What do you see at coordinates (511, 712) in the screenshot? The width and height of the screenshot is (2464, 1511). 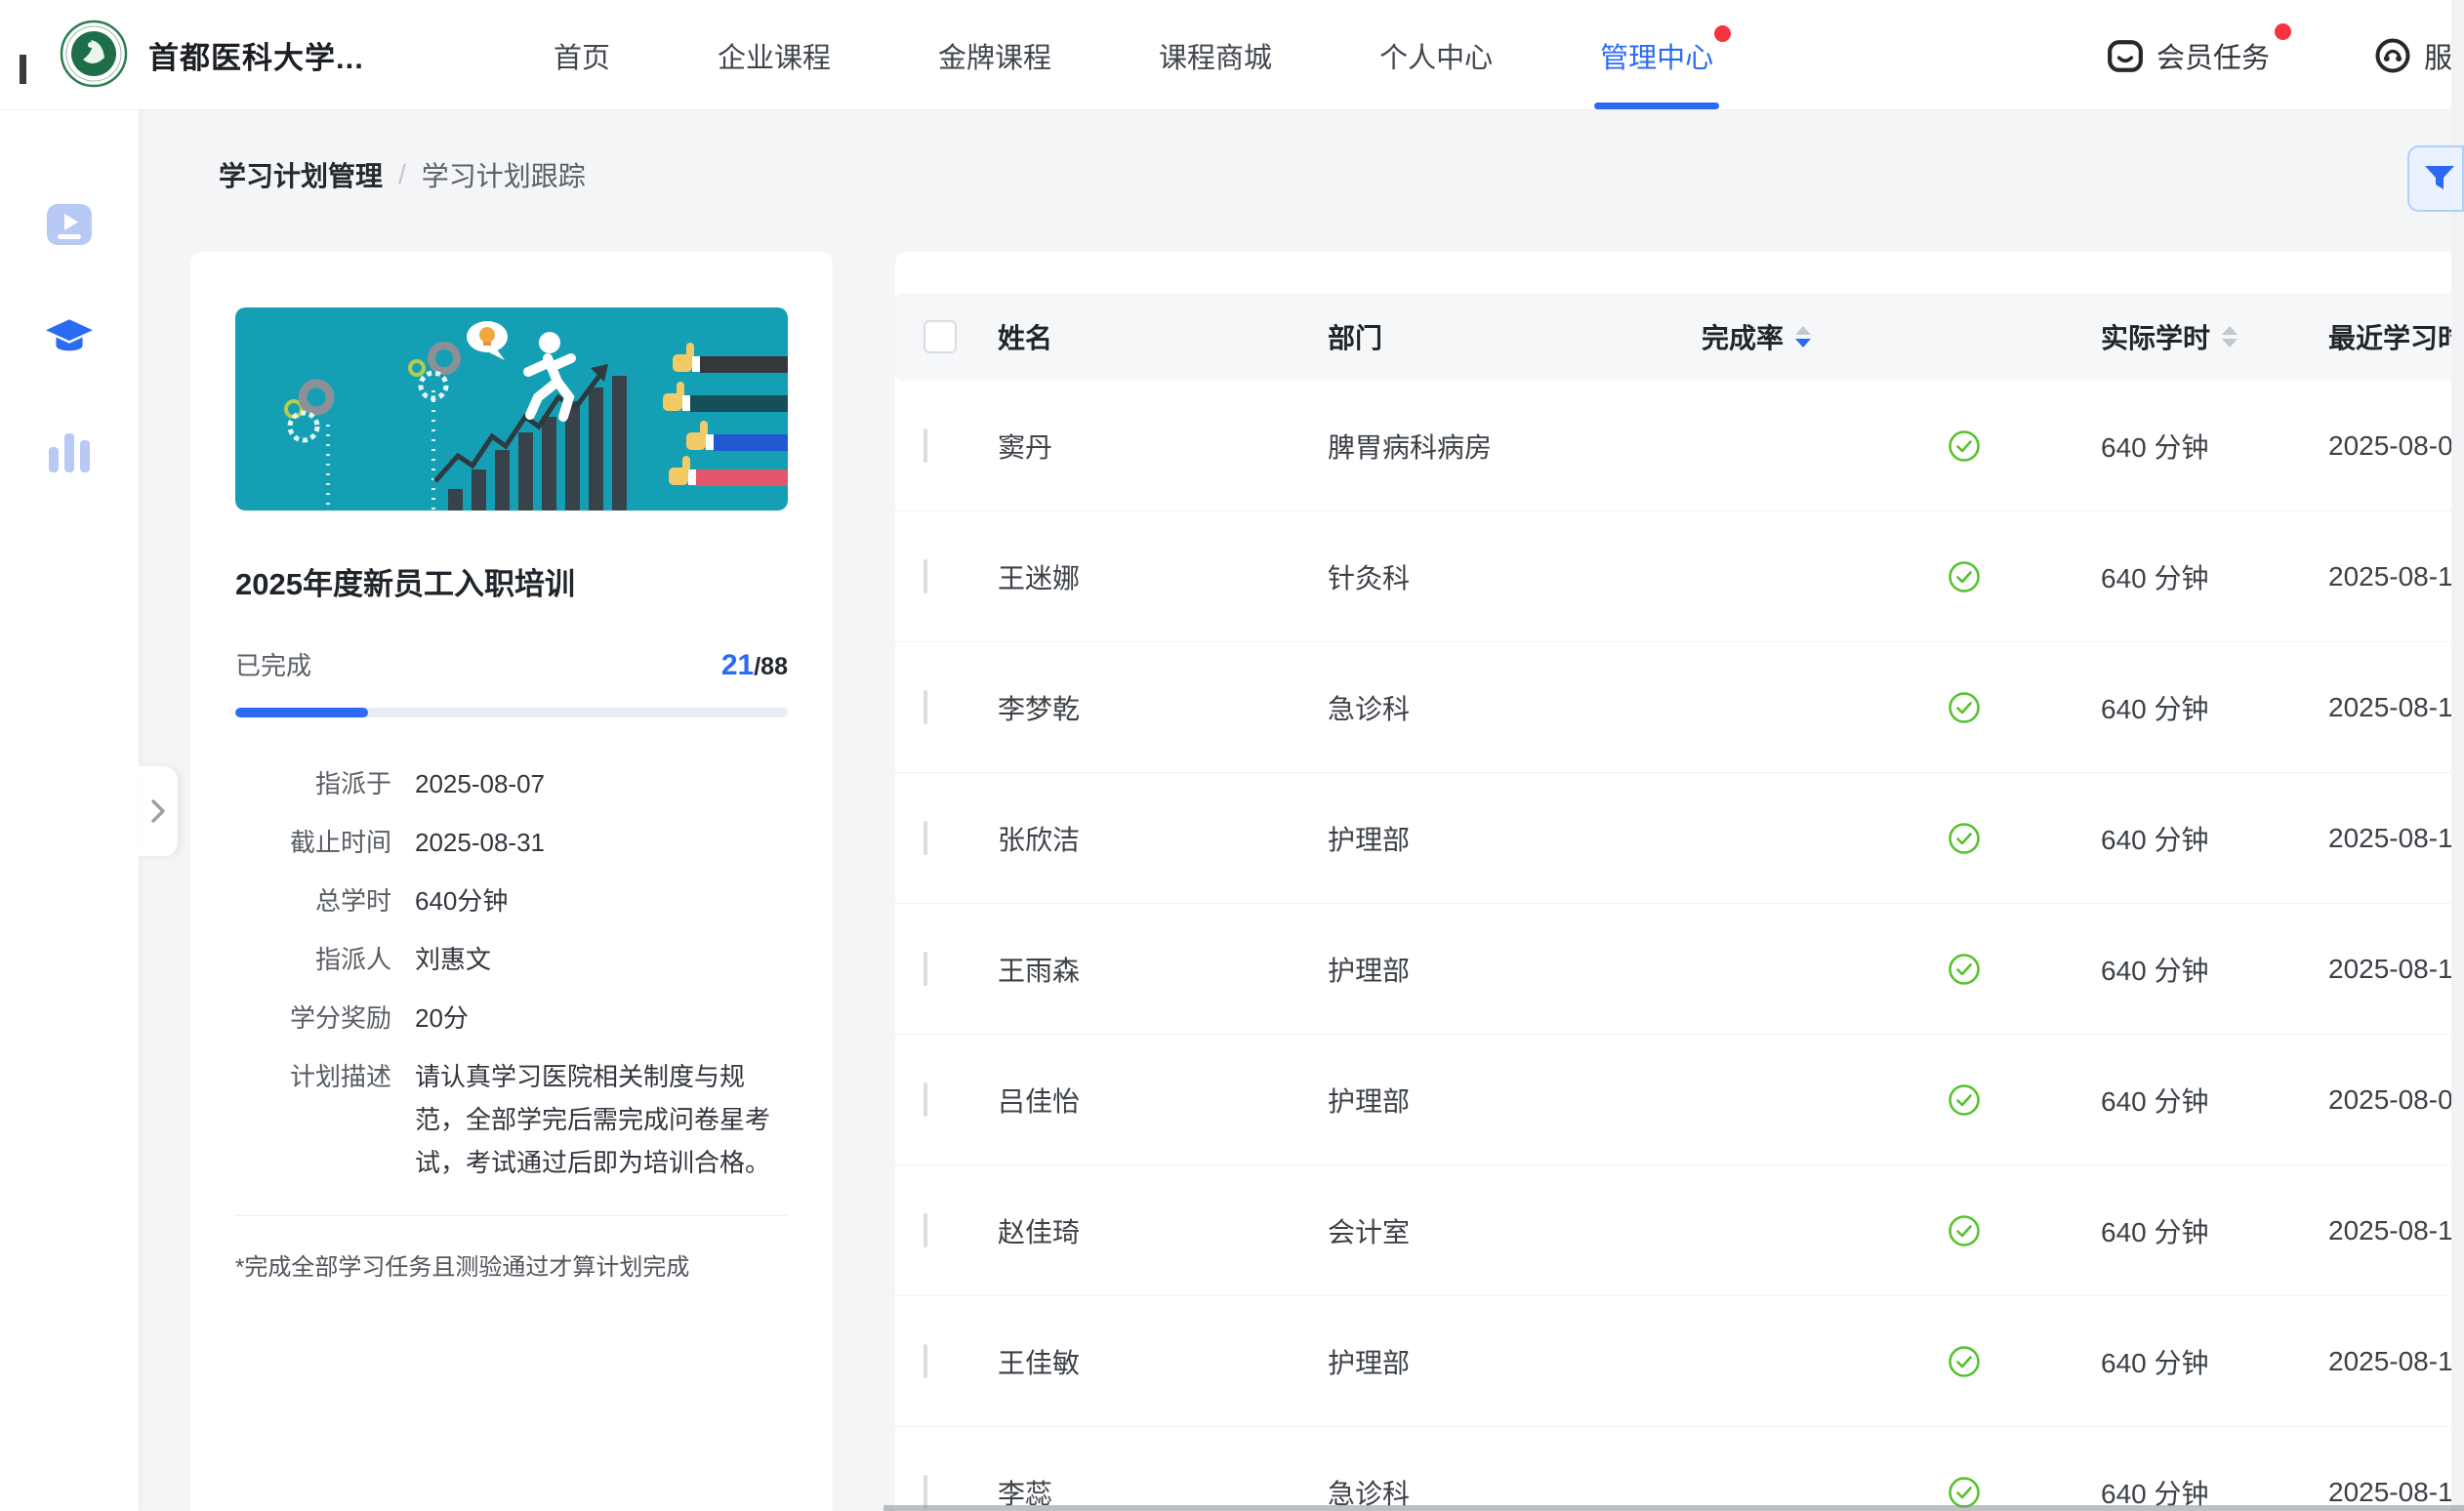 I see `plan-progress-track` at bounding box center [511, 712].